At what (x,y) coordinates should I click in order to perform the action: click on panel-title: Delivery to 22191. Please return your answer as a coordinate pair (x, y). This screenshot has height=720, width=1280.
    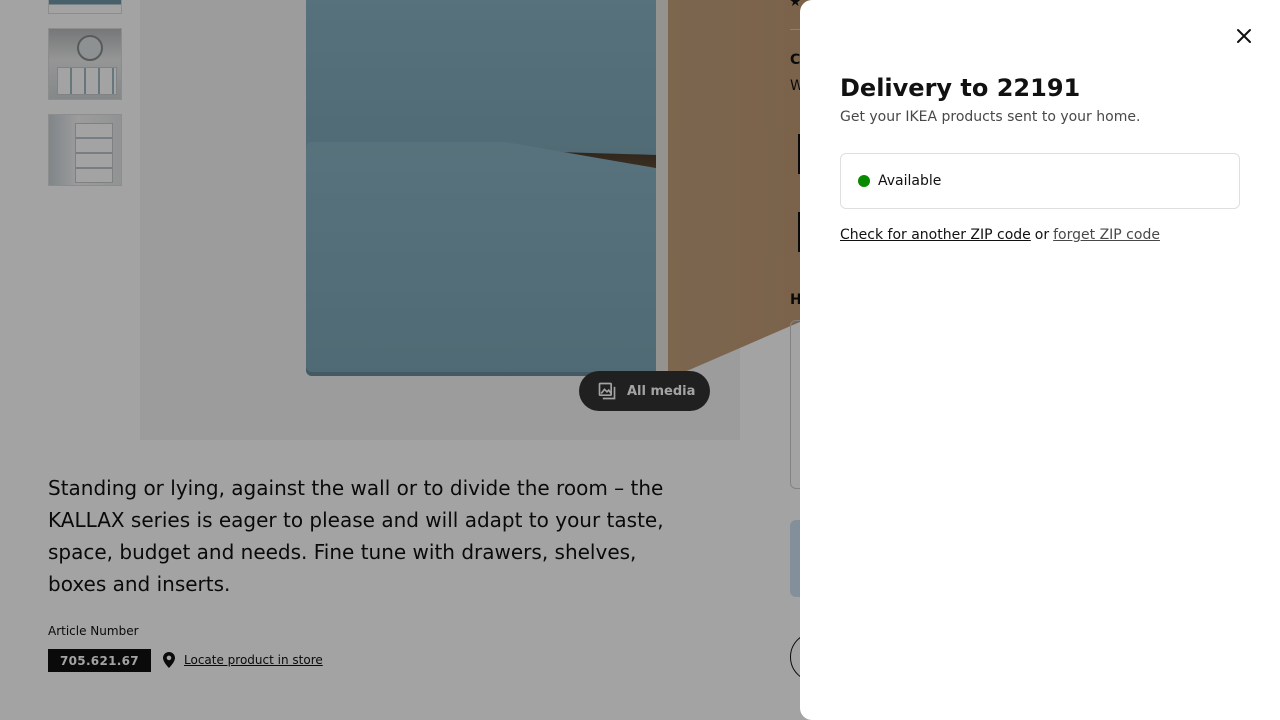
    Looking at the image, I should click on (960, 88).